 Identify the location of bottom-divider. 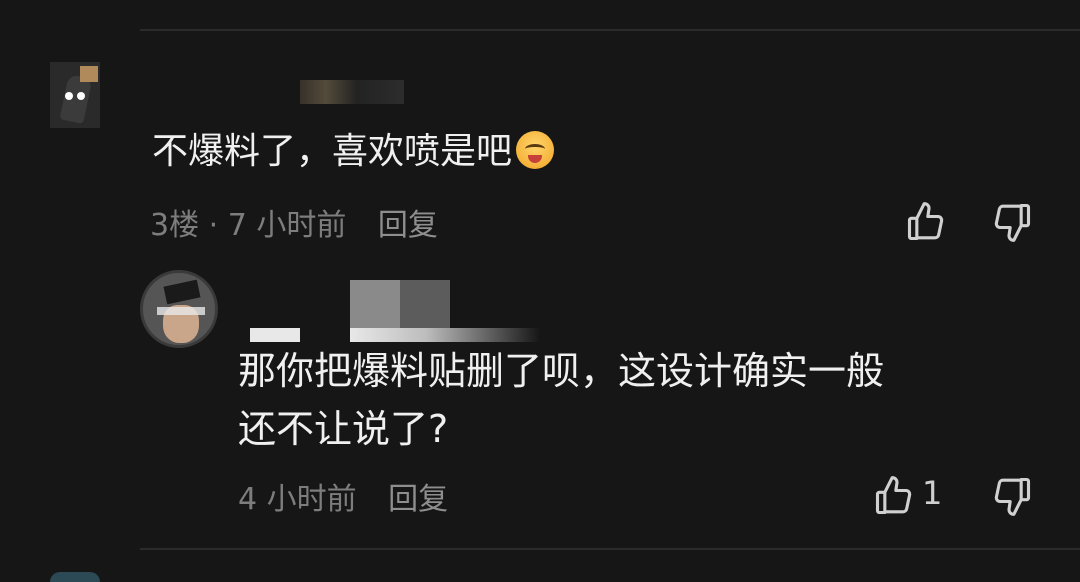
(610, 549).